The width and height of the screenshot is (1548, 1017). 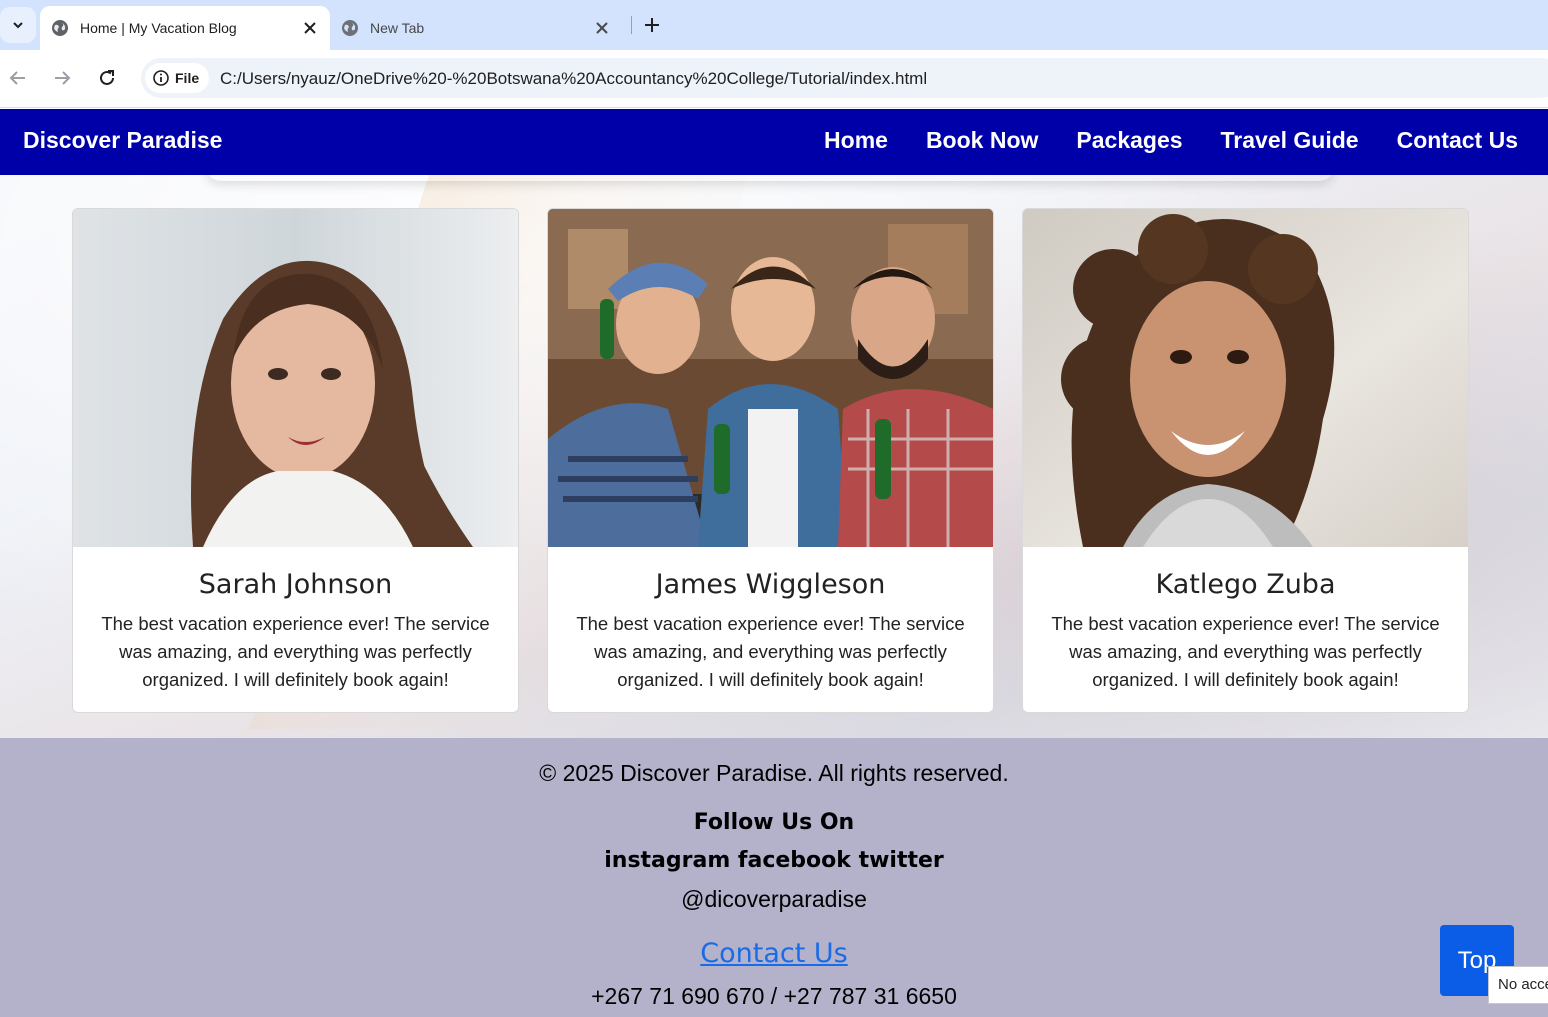 I want to click on tab-home: Home | My Vacation Blog, so click(x=185, y=28).